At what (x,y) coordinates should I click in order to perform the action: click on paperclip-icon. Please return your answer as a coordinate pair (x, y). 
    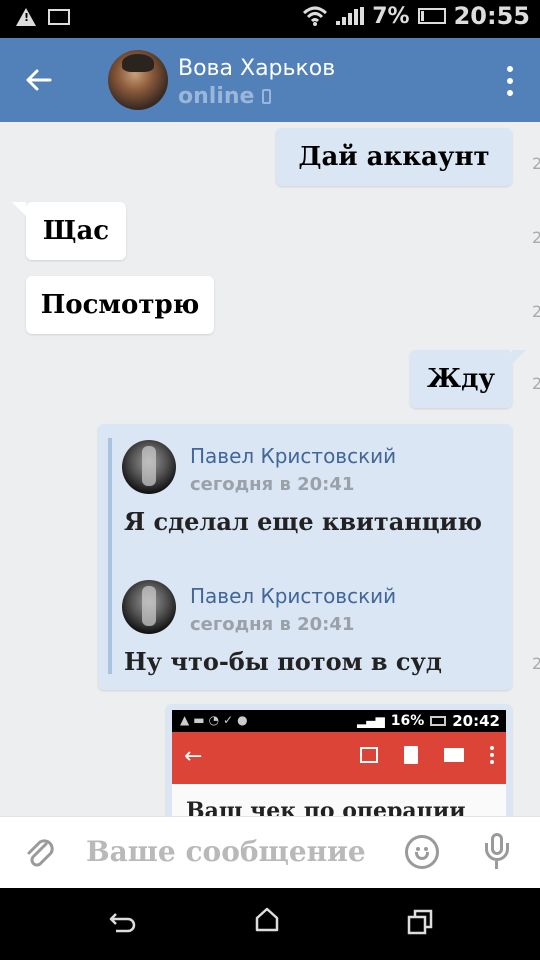
    Looking at the image, I should click on (40, 853).